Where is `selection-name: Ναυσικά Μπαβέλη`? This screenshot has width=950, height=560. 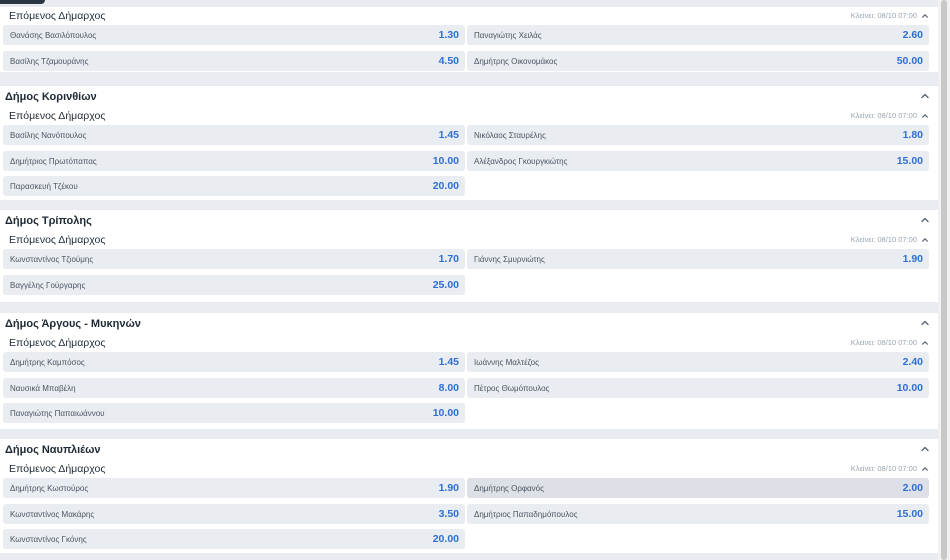
selection-name: Ναυσικά Μπαβέλη is located at coordinates (43, 388).